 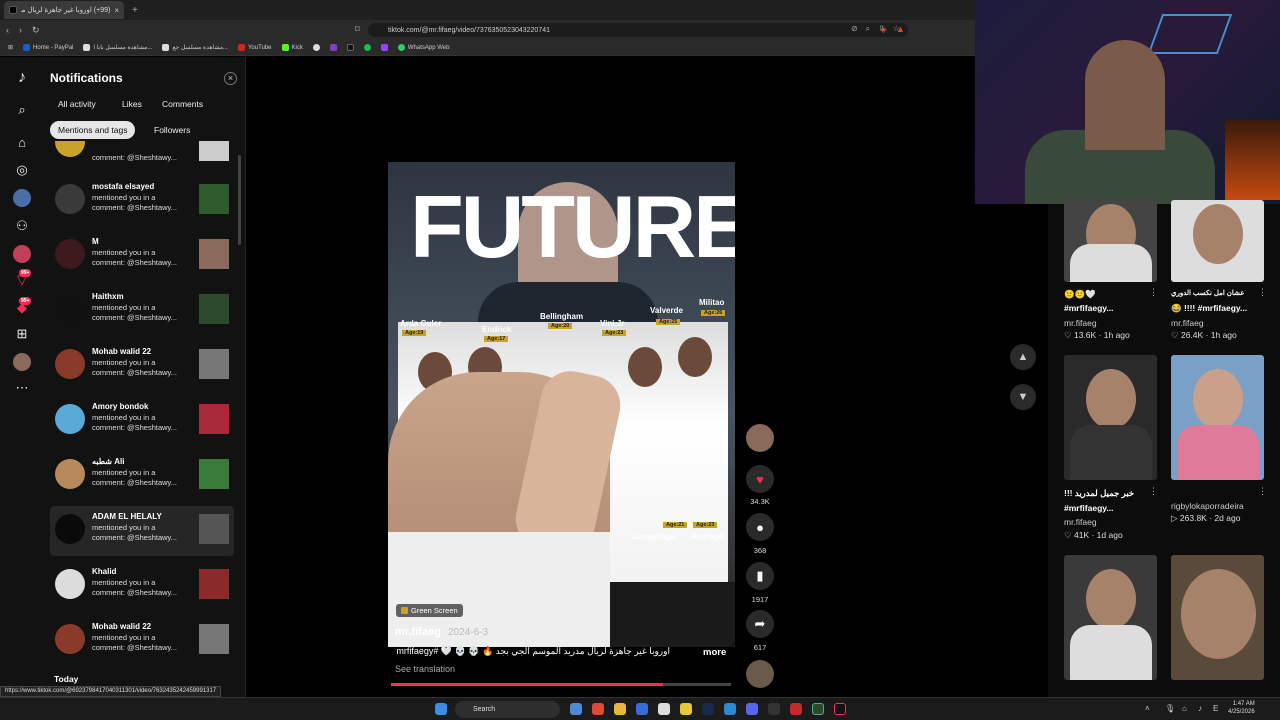 What do you see at coordinates (1170, 708) in the screenshot?
I see `microphone-icon: 🎙` at bounding box center [1170, 708].